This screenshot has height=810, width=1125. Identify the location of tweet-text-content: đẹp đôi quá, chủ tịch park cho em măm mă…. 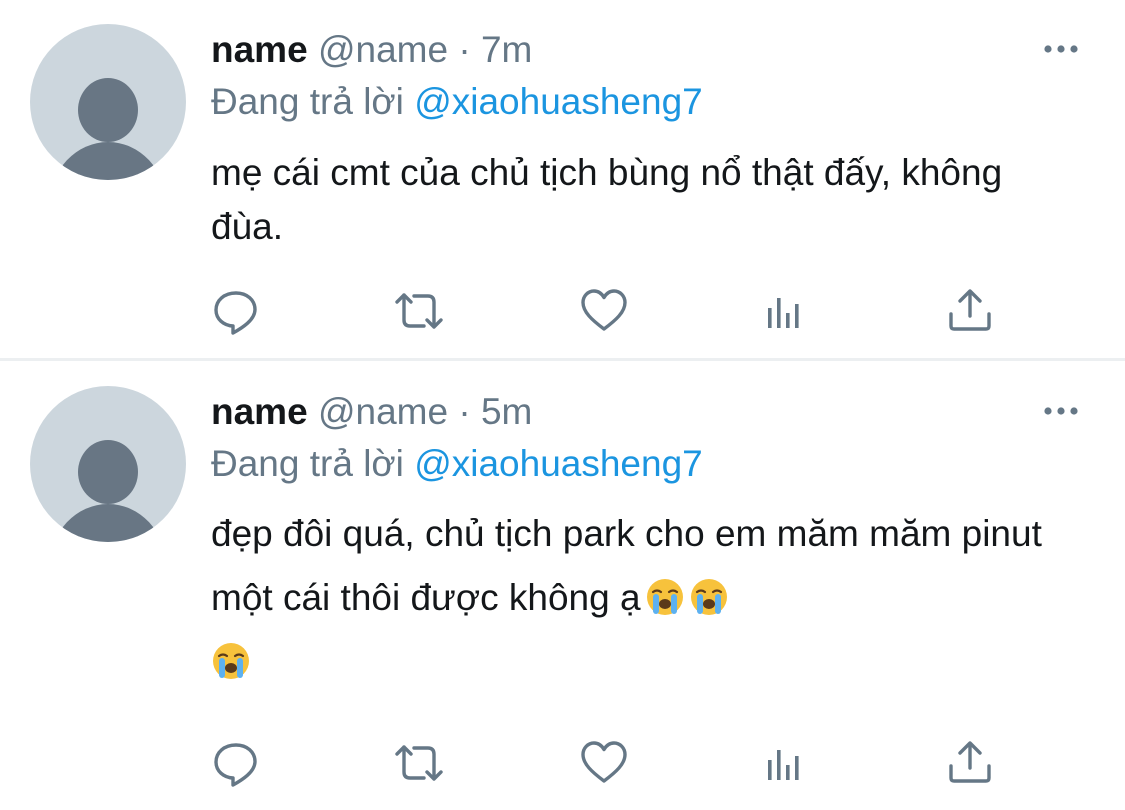
(626, 565).